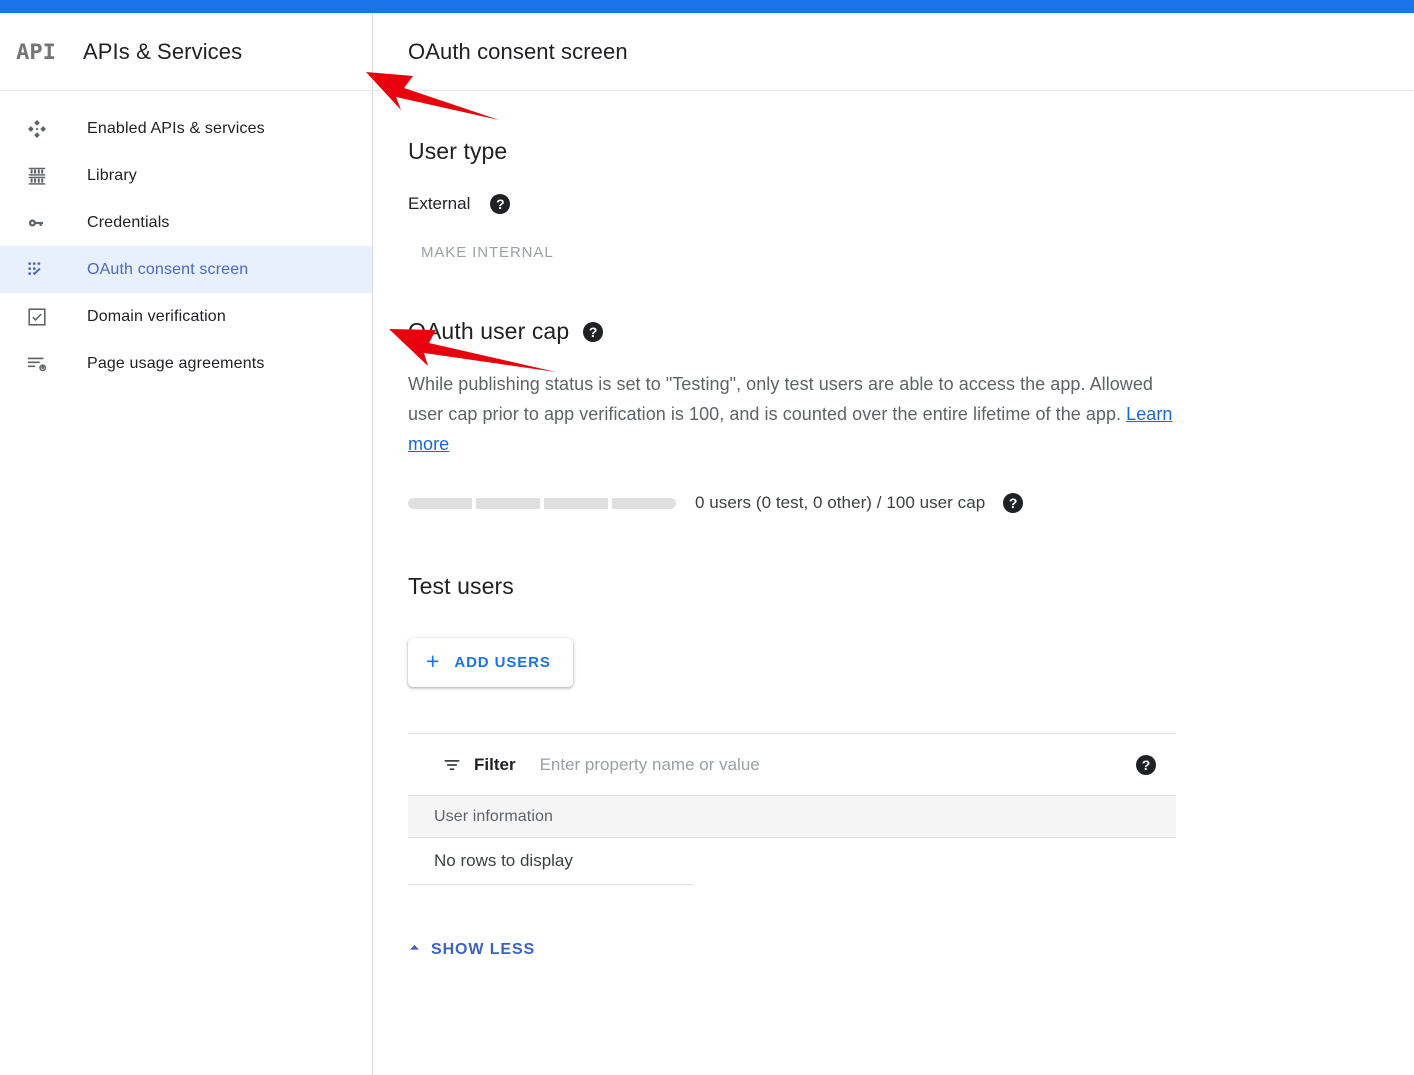 This screenshot has width=1414, height=1075. I want to click on filter-input, so click(836, 764).